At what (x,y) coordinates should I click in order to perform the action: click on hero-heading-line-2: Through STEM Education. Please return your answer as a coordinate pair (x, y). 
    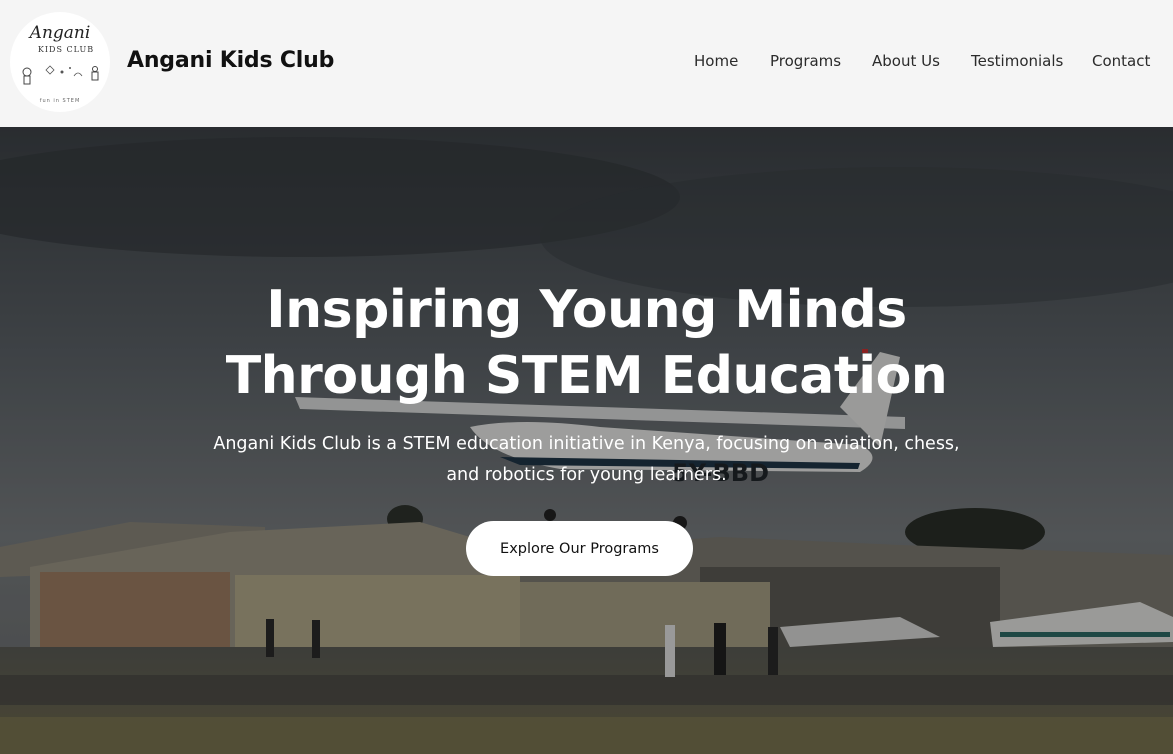
    Looking at the image, I should click on (586, 376).